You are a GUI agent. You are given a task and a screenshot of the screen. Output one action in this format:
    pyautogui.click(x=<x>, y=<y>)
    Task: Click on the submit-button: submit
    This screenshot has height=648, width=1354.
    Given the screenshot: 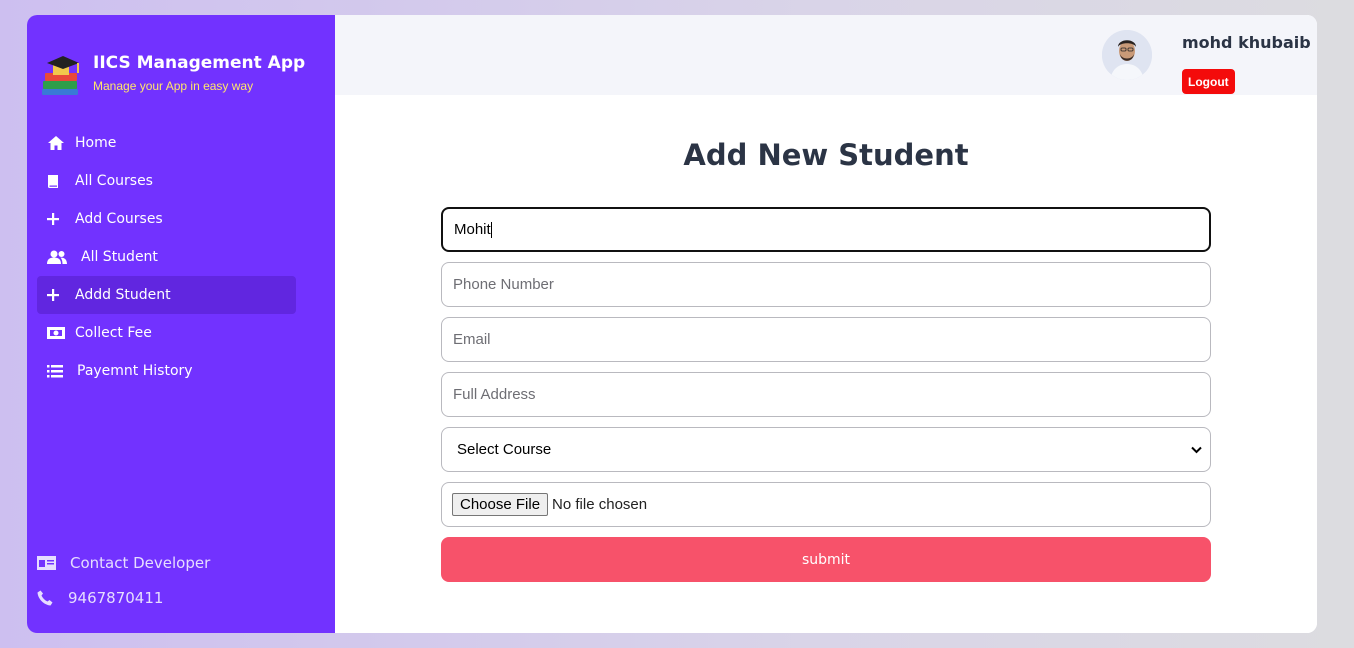 What is the action you would take?
    pyautogui.click(x=826, y=559)
    